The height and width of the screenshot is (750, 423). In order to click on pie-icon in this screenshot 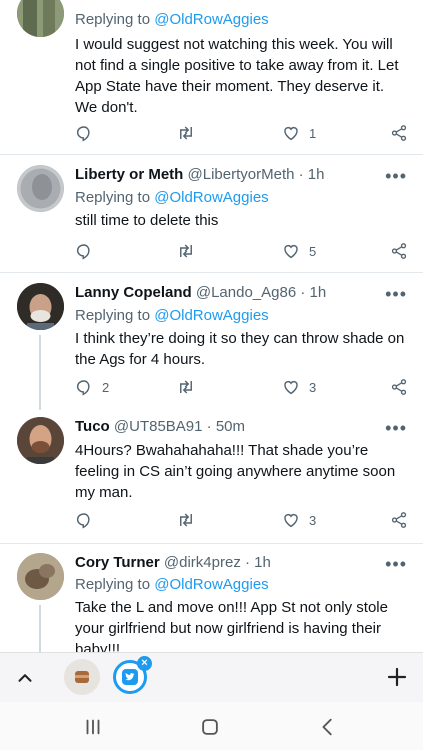, I will do `click(82, 677)`.